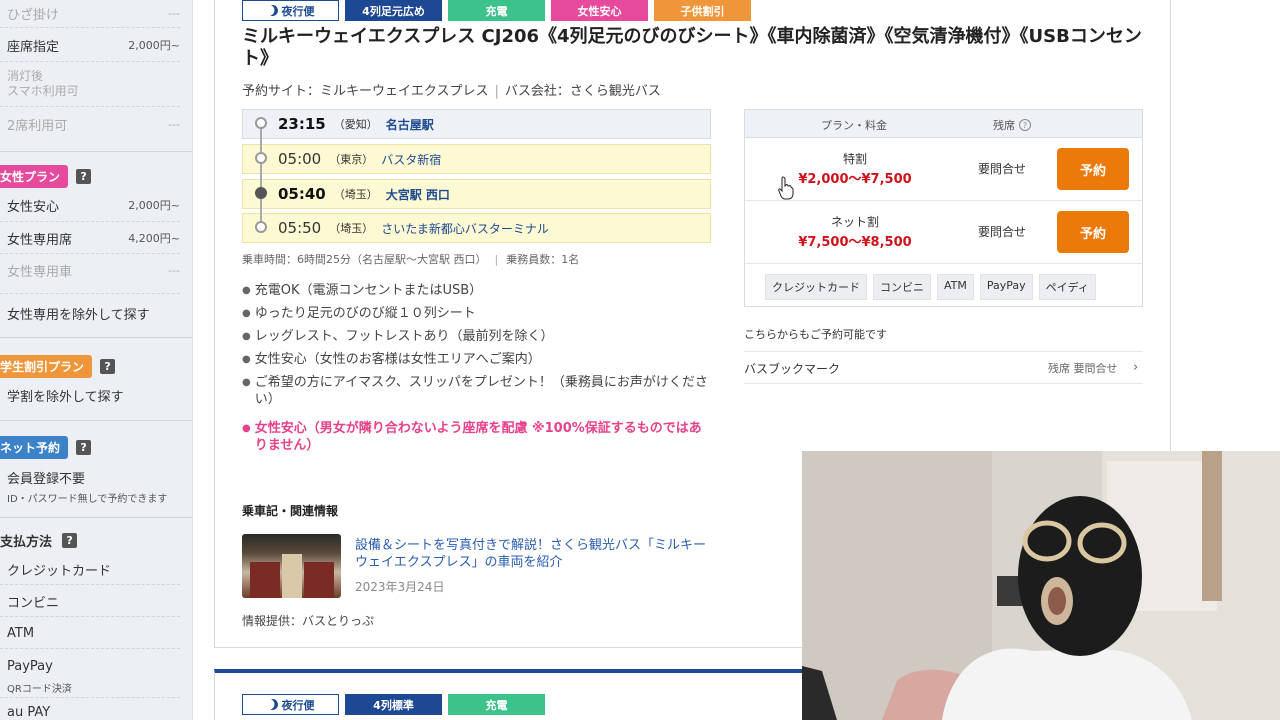  I want to click on webcam-overlay, so click(1041, 585).